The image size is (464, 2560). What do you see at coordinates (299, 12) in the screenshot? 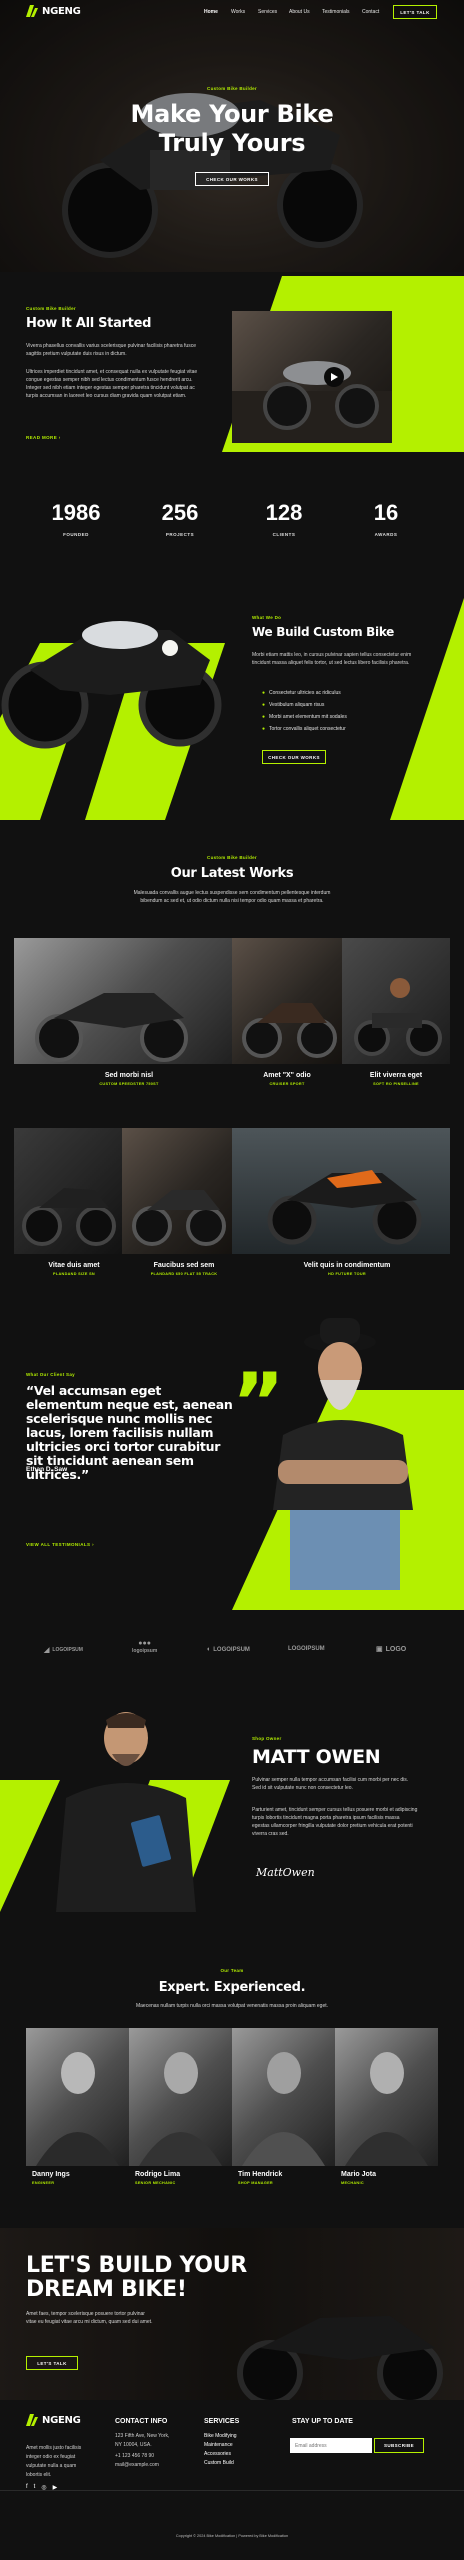
I see `nav-about: About Us` at bounding box center [299, 12].